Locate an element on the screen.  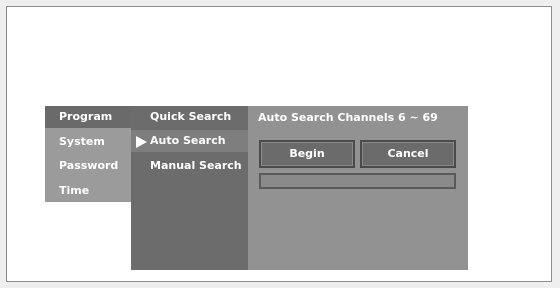
begin-button: Begin is located at coordinates (307, 154).